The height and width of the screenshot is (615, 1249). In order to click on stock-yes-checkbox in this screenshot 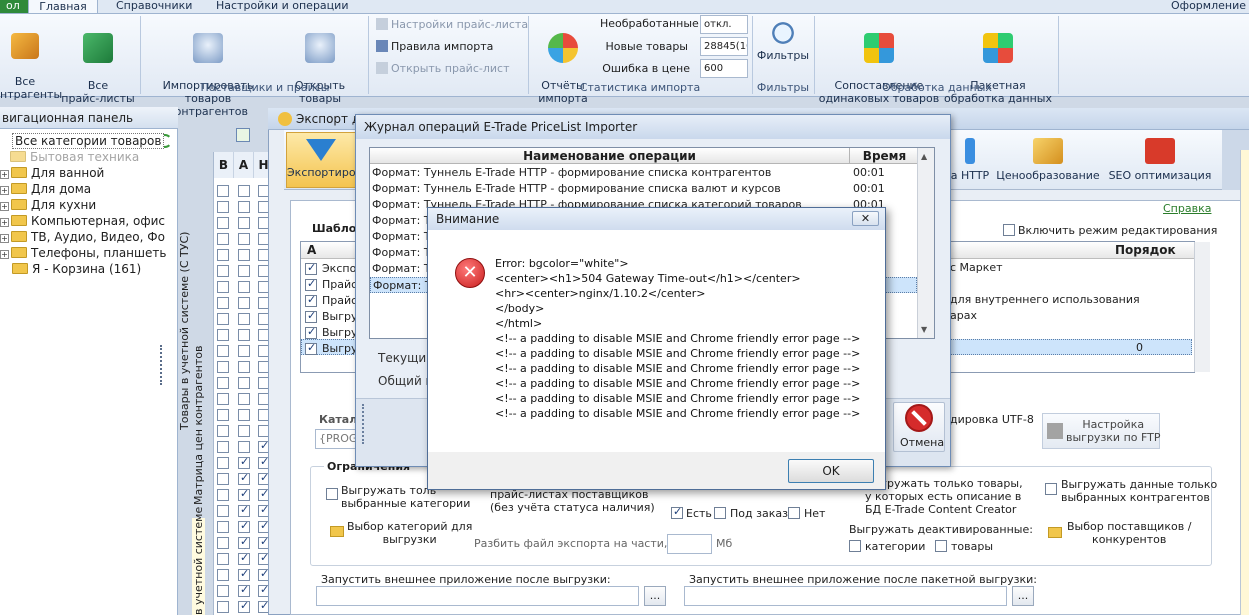, I will do `click(677, 512)`.